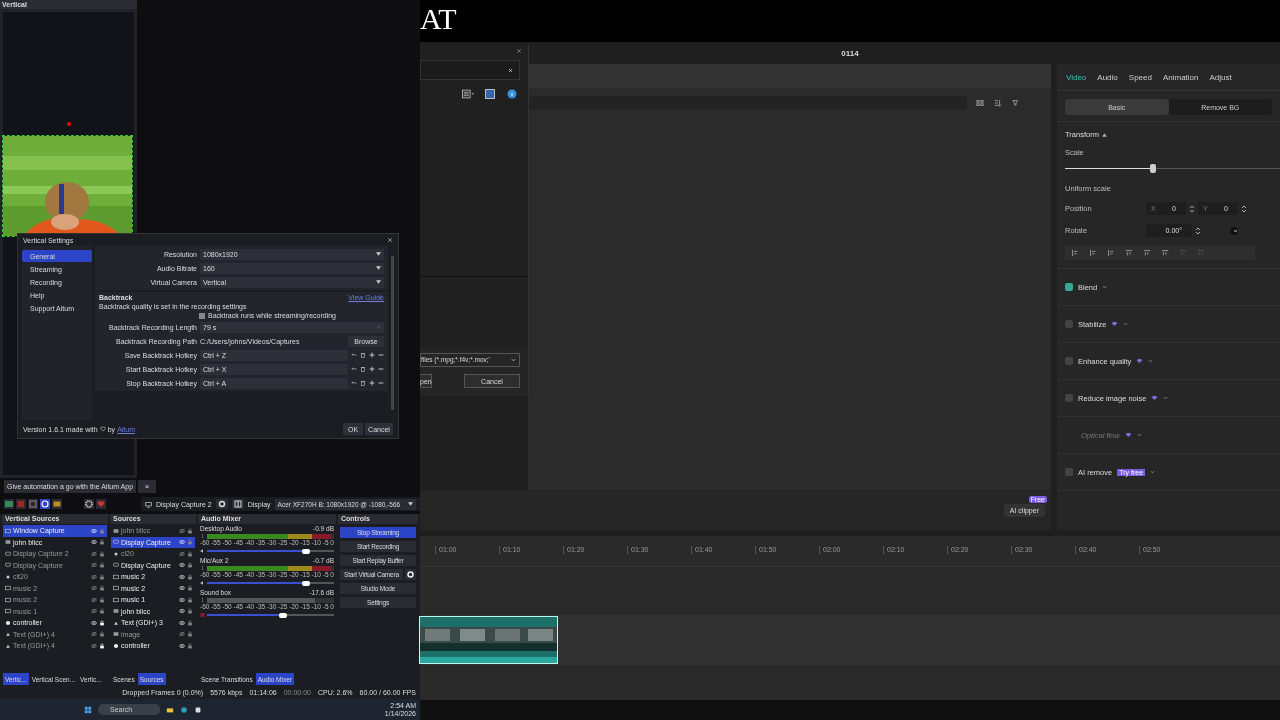  I want to click on sort-icon, so click(998, 103).